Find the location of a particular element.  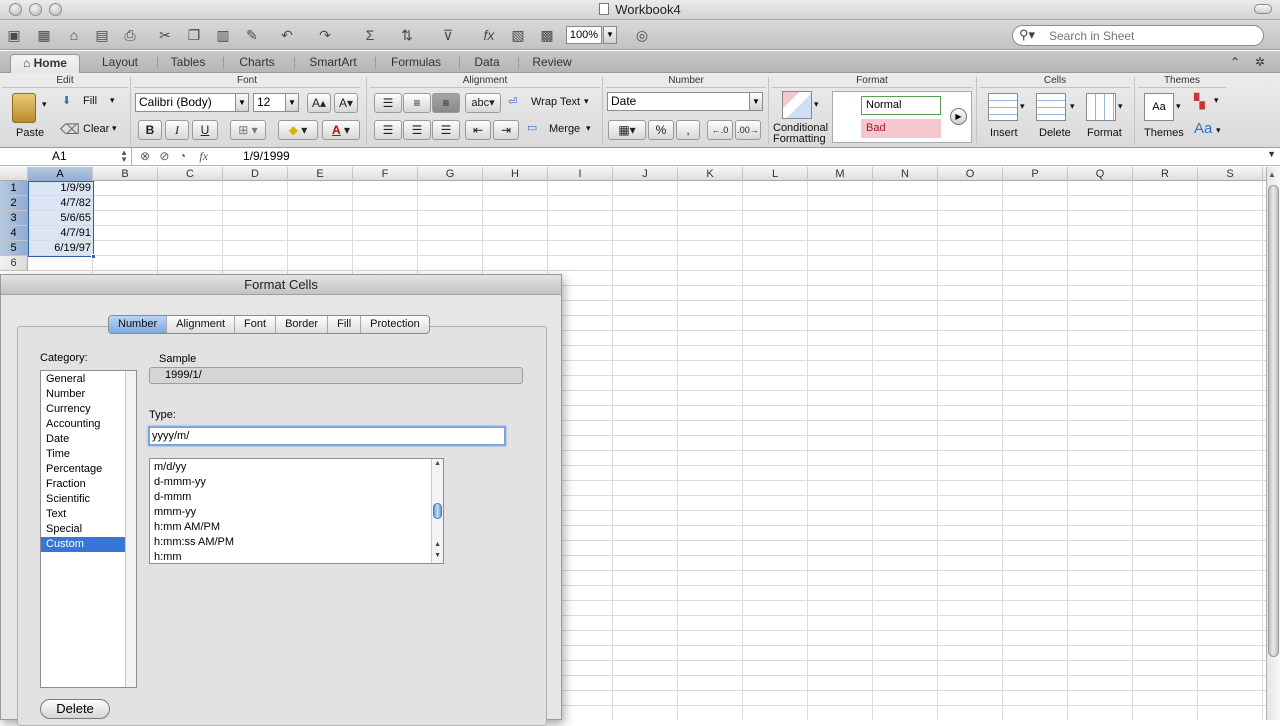

percent-button: % is located at coordinates (661, 130).